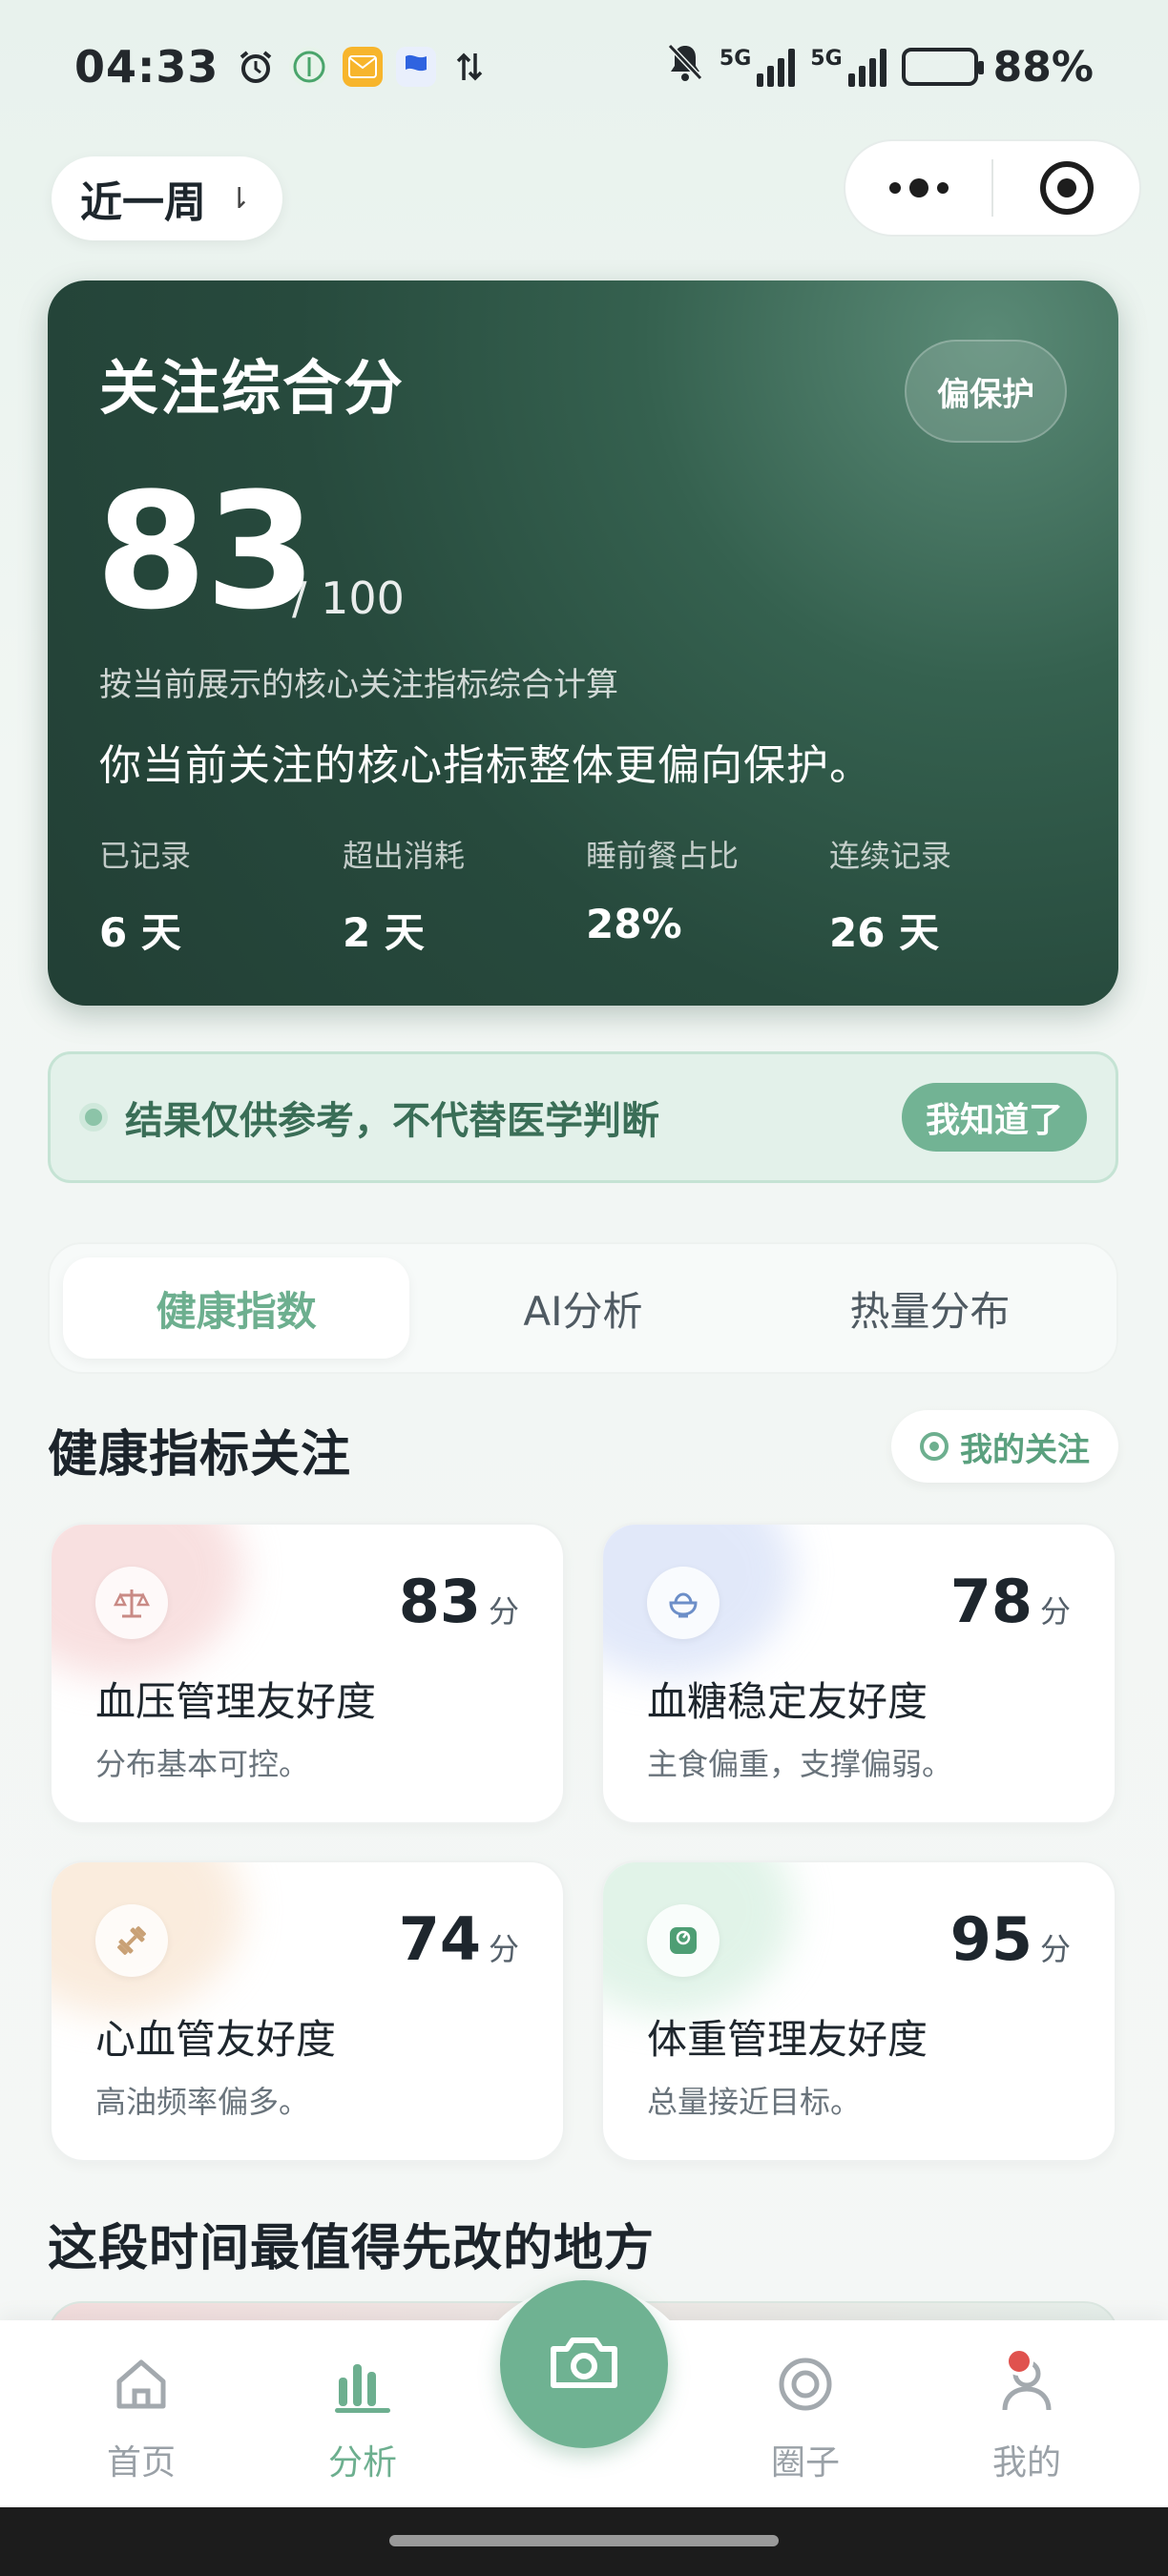  What do you see at coordinates (202, 2102) in the screenshot?
I see `metric-description: 高油频率偏多。` at bounding box center [202, 2102].